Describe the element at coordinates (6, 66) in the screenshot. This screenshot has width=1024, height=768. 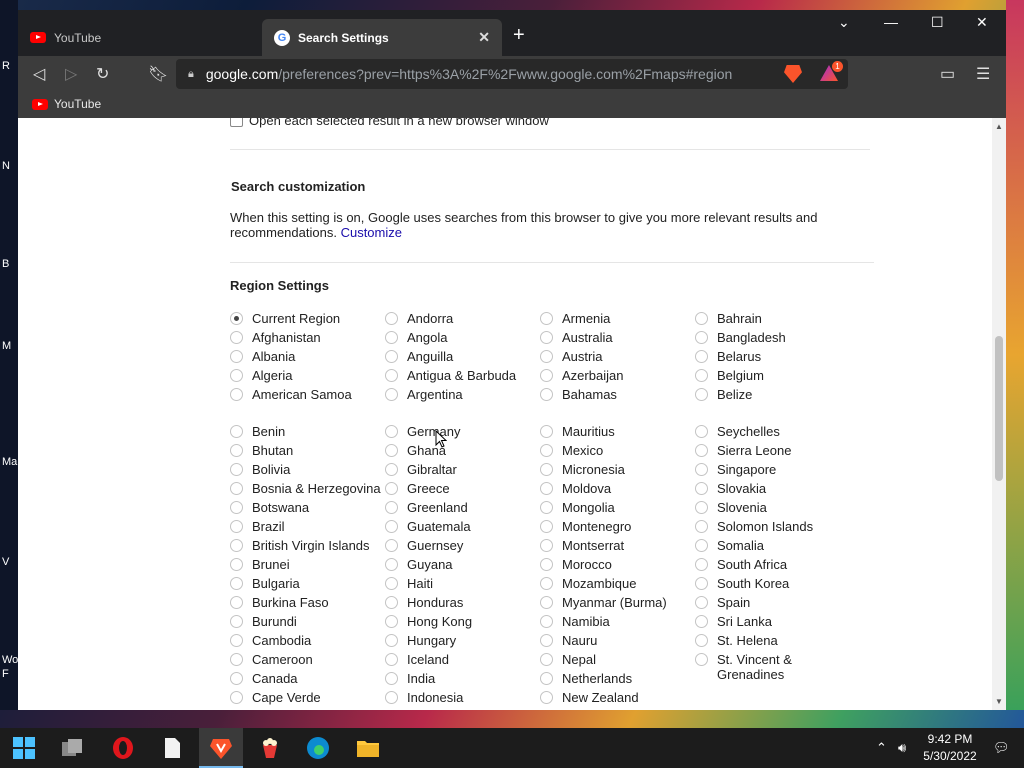
I see `desktop-label: R` at that location.